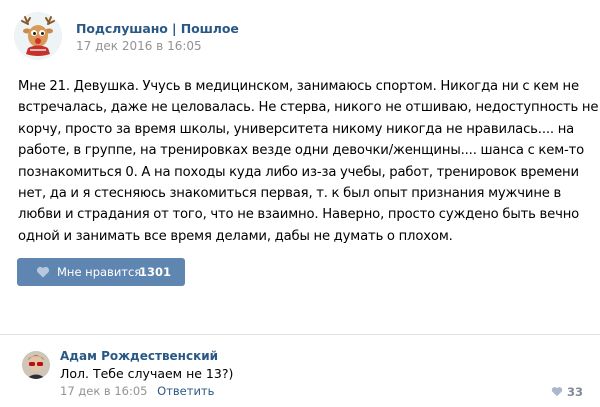 The height and width of the screenshot is (407, 600). Describe the element at coordinates (157, 28) in the screenshot. I see `post-author: Подслушано | Пошлое` at that location.